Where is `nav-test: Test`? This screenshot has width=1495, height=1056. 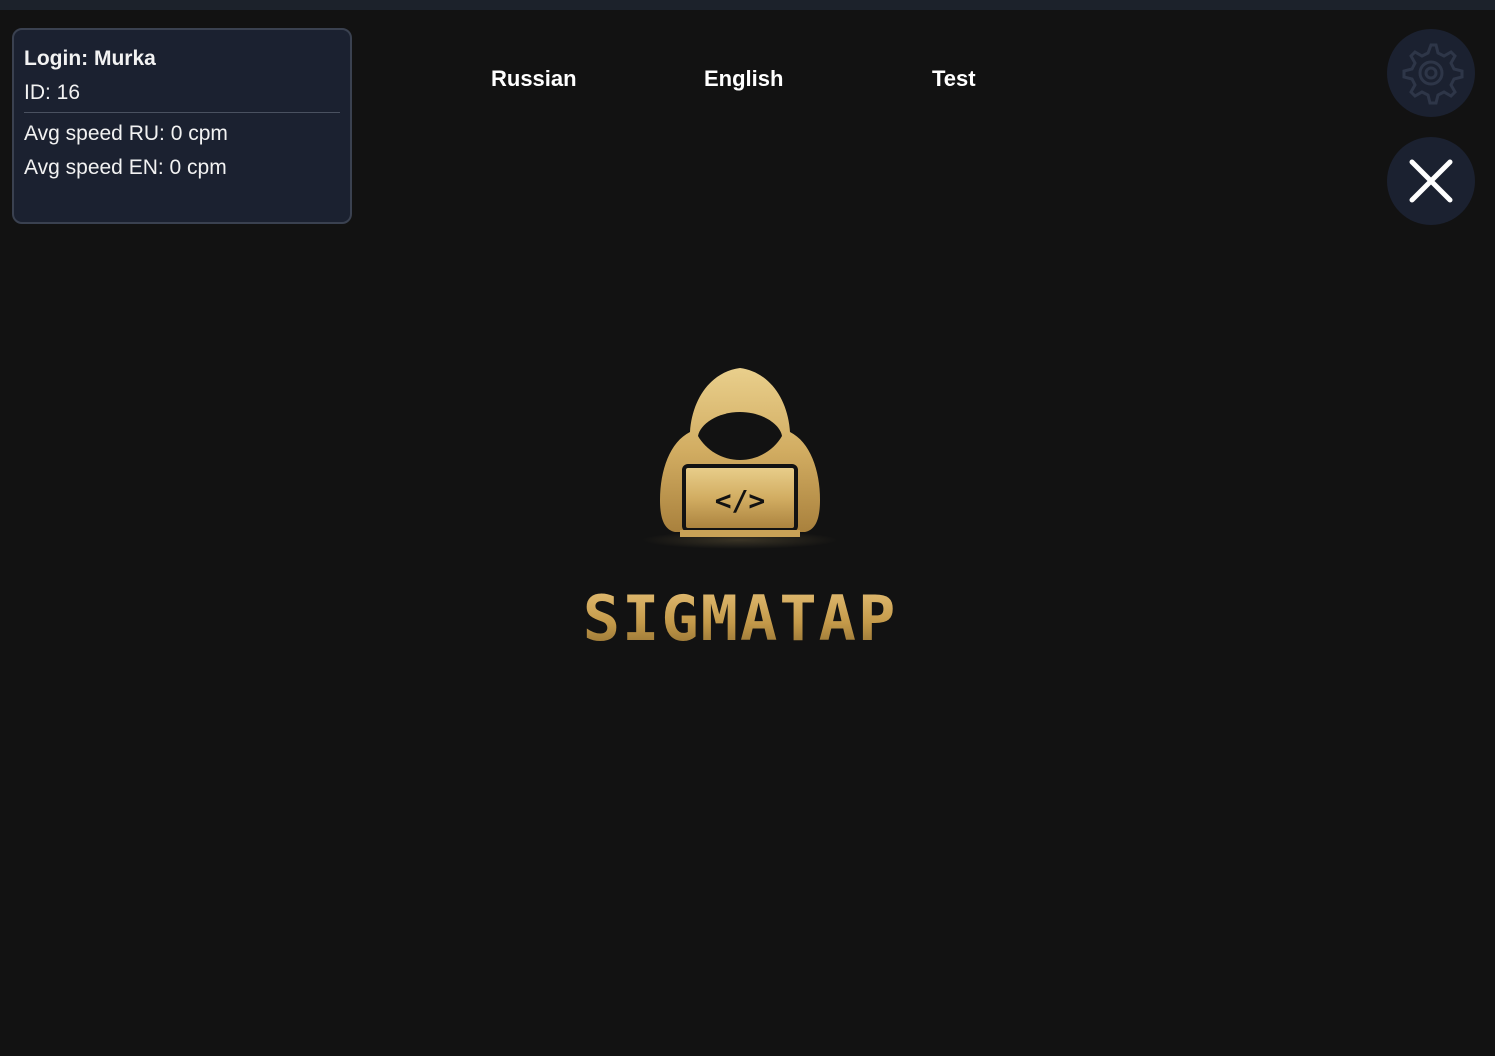
nav-test: Test is located at coordinates (954, 79).